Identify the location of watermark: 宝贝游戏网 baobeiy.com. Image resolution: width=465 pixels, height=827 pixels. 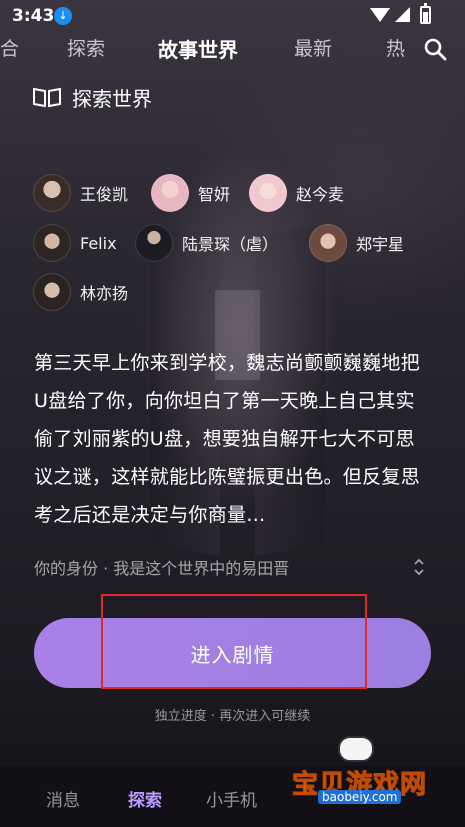
(368, 771).